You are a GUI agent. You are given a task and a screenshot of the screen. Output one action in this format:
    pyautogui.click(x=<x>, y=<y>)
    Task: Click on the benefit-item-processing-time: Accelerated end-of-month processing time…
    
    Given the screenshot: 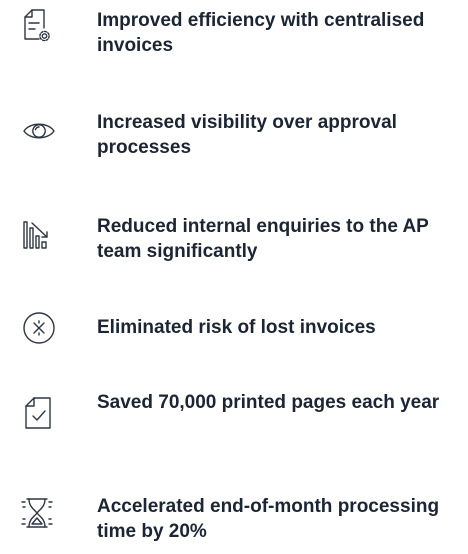 What is the action you would take?
    pyautogui.click(x=234, y=524)
    